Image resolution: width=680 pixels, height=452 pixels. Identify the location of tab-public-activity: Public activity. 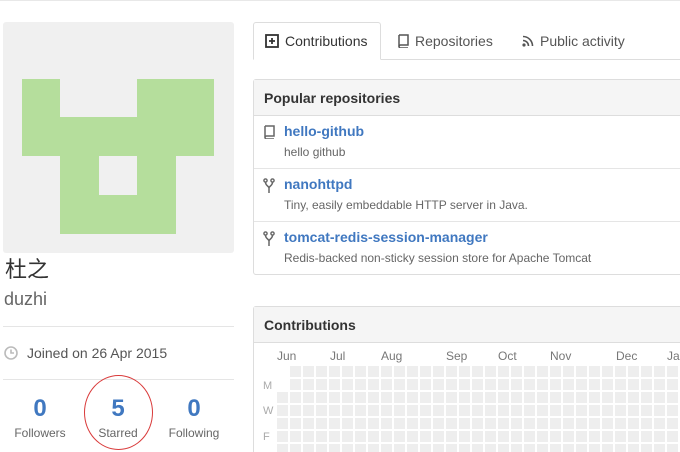
(573, 41).